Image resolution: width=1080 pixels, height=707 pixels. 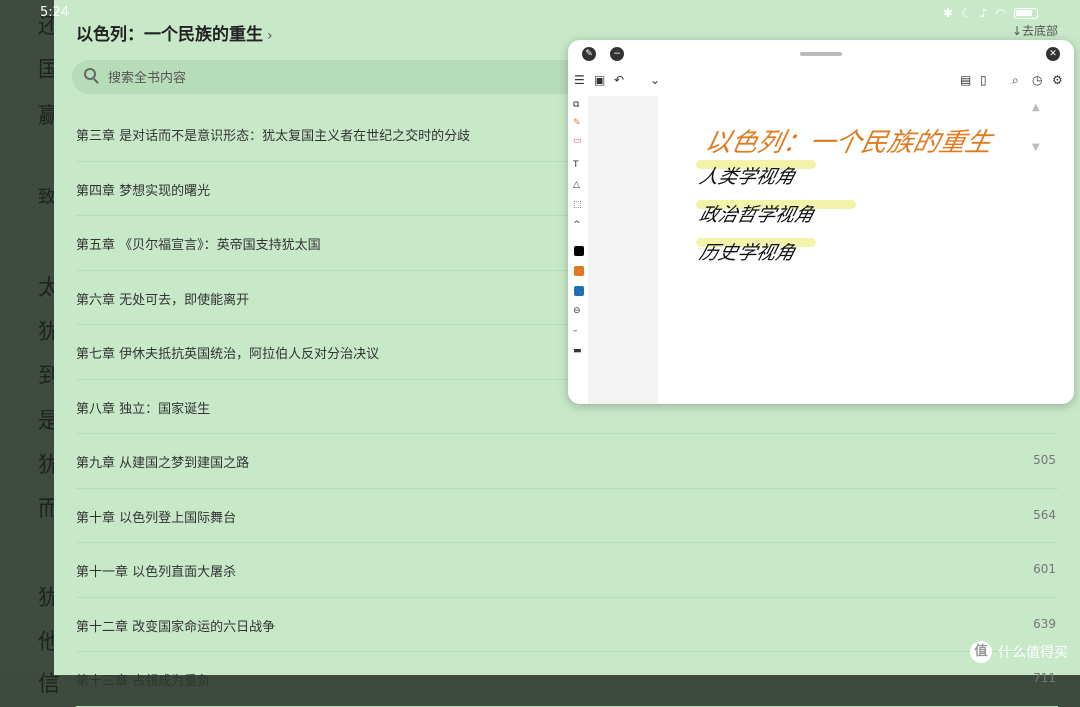 I want to click on minimize-icon: −, so click(x=617, y=54).